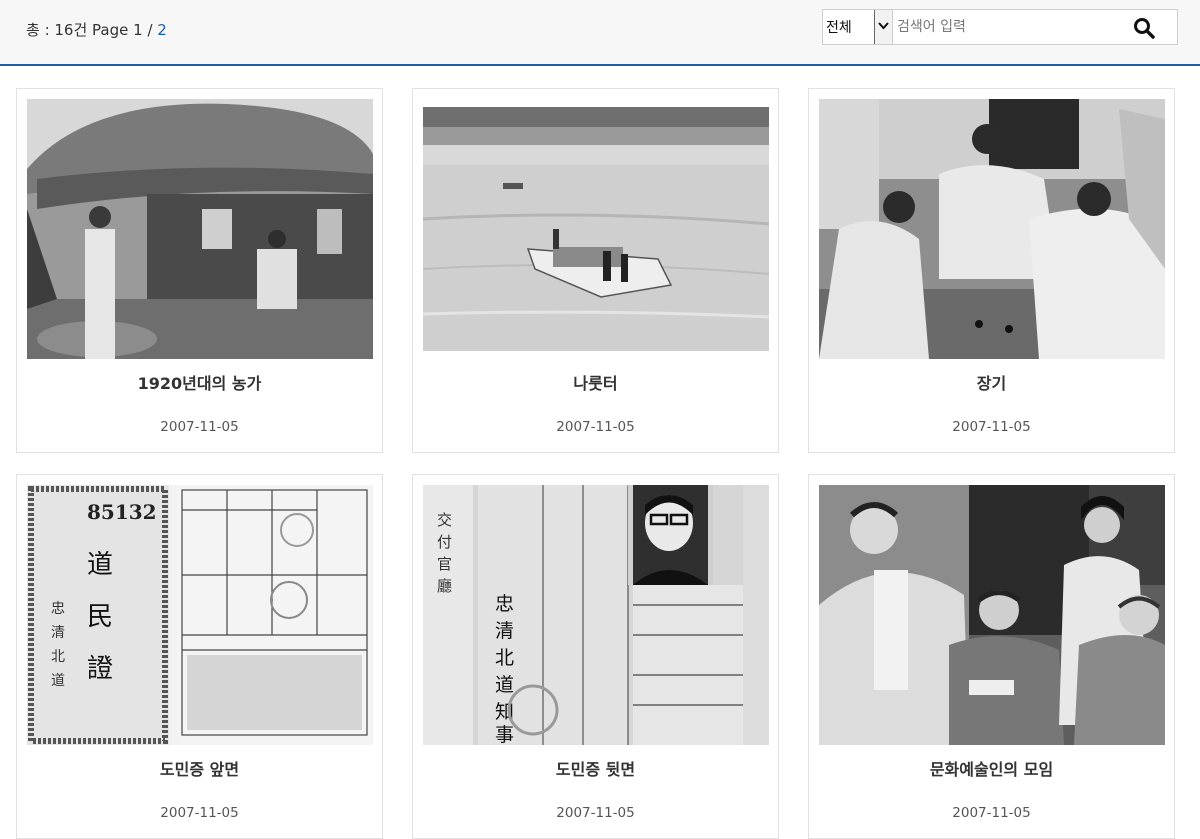 This screenshot has width=1200, height=839. I want to click on id-card-back-photo: 交 付 官 廳 忠 清 北 道 知 事, so click(596, 615).